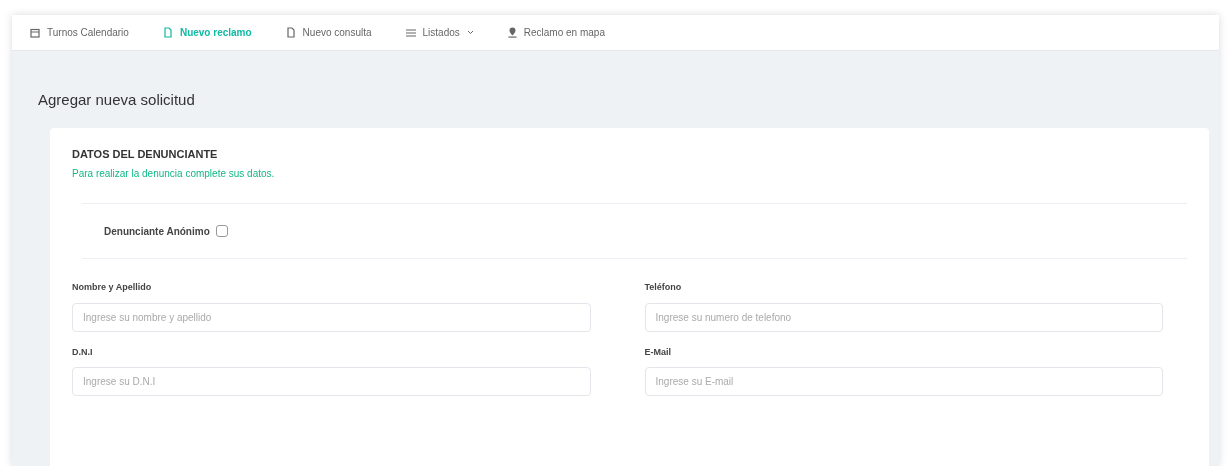  What do you see at coordinates (470, 32) in the screenshot?
I see `caret-icon` at bounding box center [470, 32].